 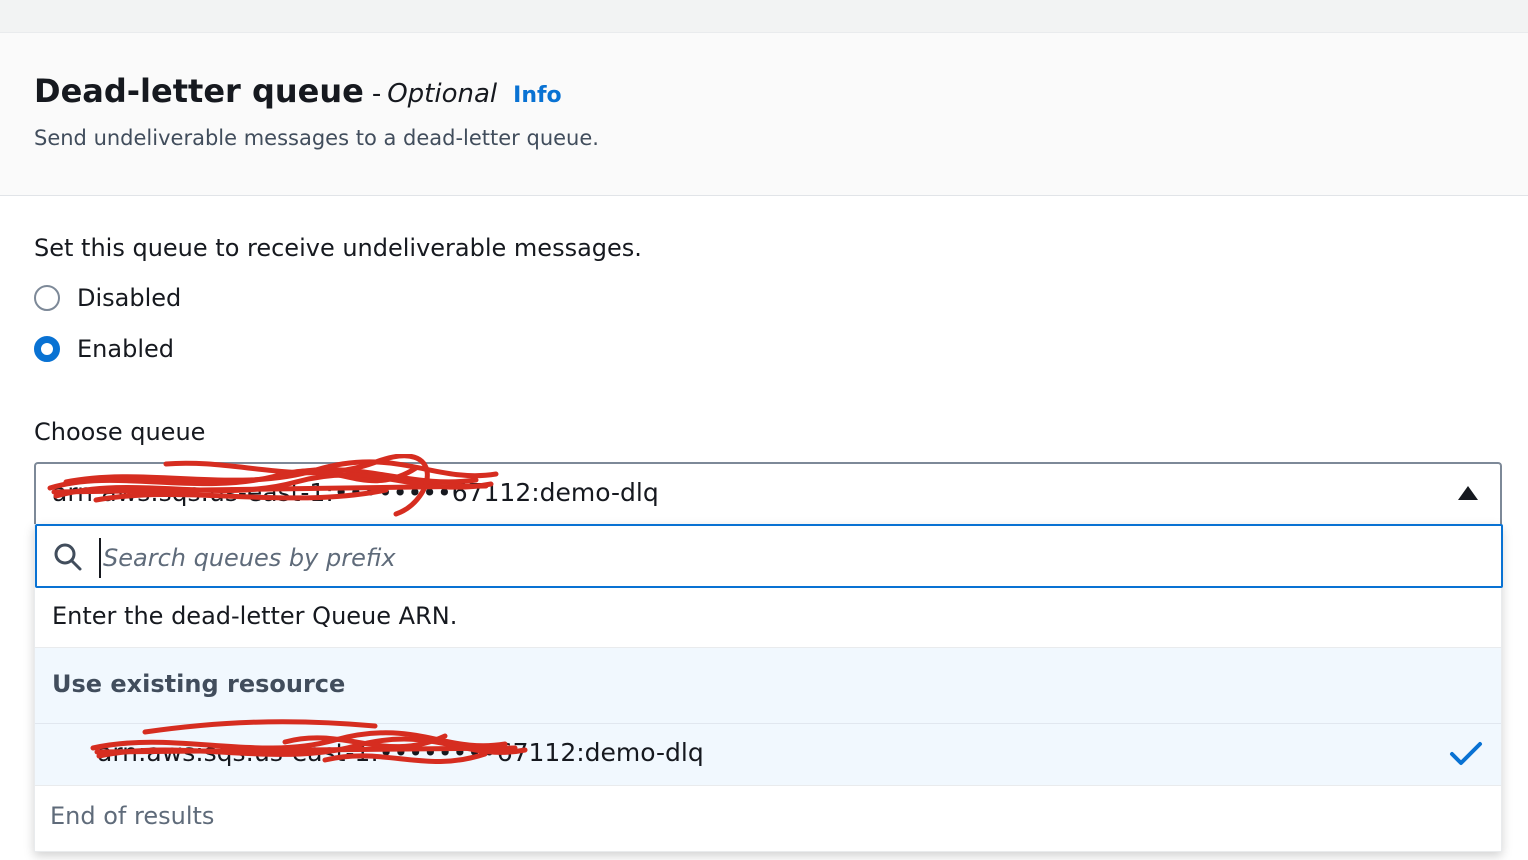 What do you see at coordinates (768, 618) in the screenshot?
I see `arn-hint-option: Enter the dead-letter Queue ARN.` at bounding box center [768, 618].